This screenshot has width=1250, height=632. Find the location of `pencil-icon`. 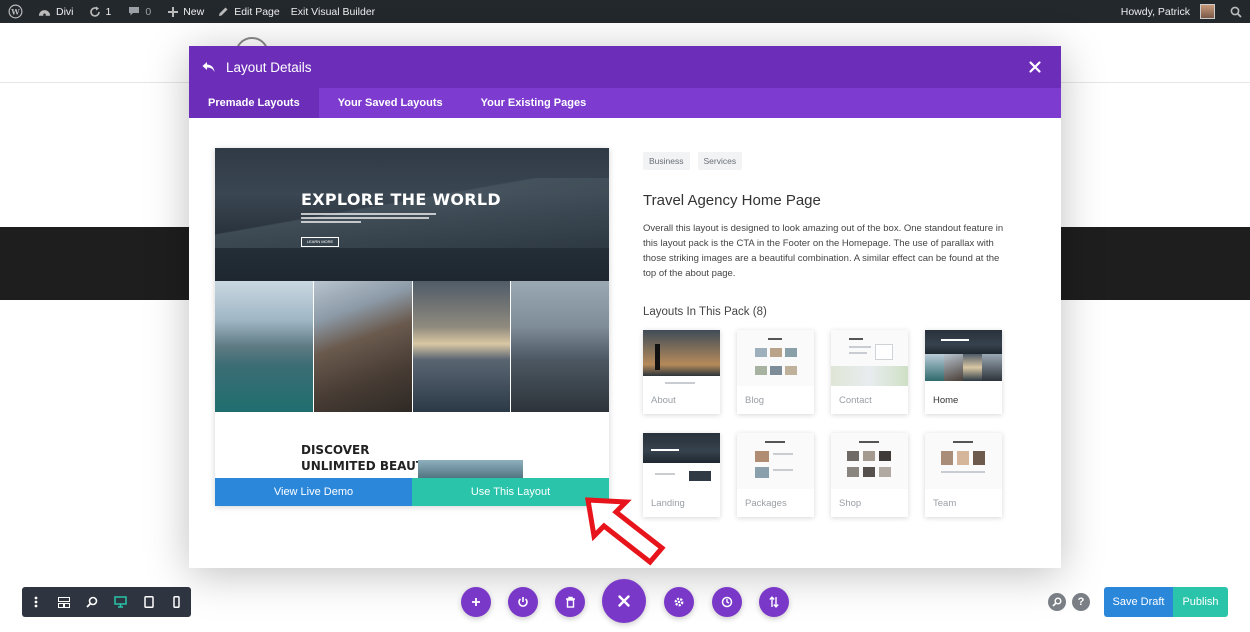

pencil-icon is located at coordinates (223, 11).